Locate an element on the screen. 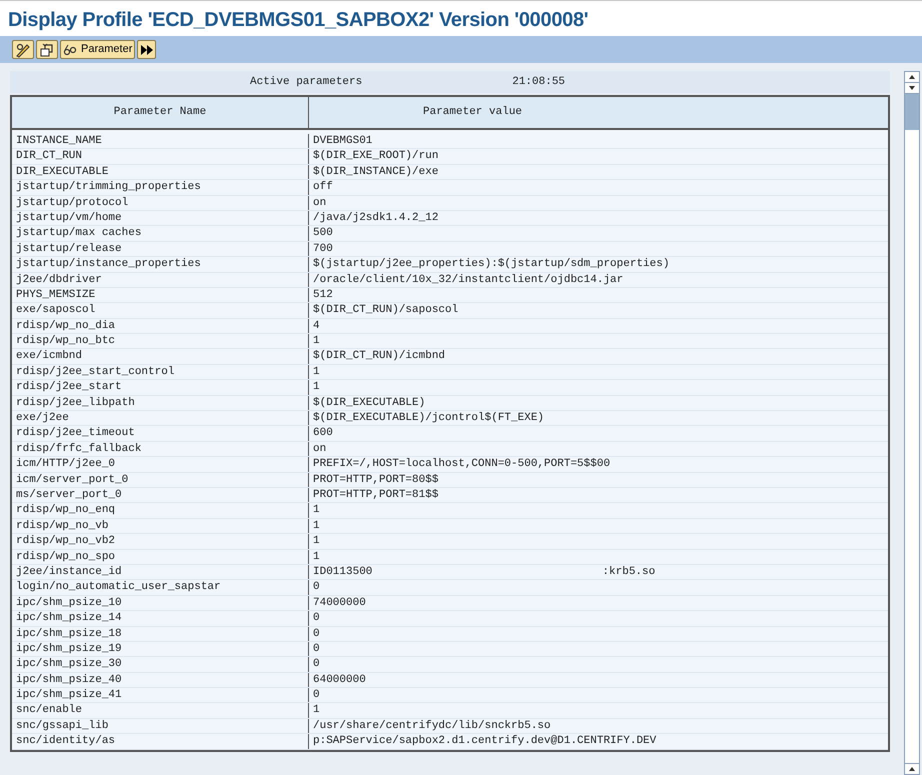 The width and height of the screenshot is (922, 775). table-cell: 700 is located at coordinates (323, 249).